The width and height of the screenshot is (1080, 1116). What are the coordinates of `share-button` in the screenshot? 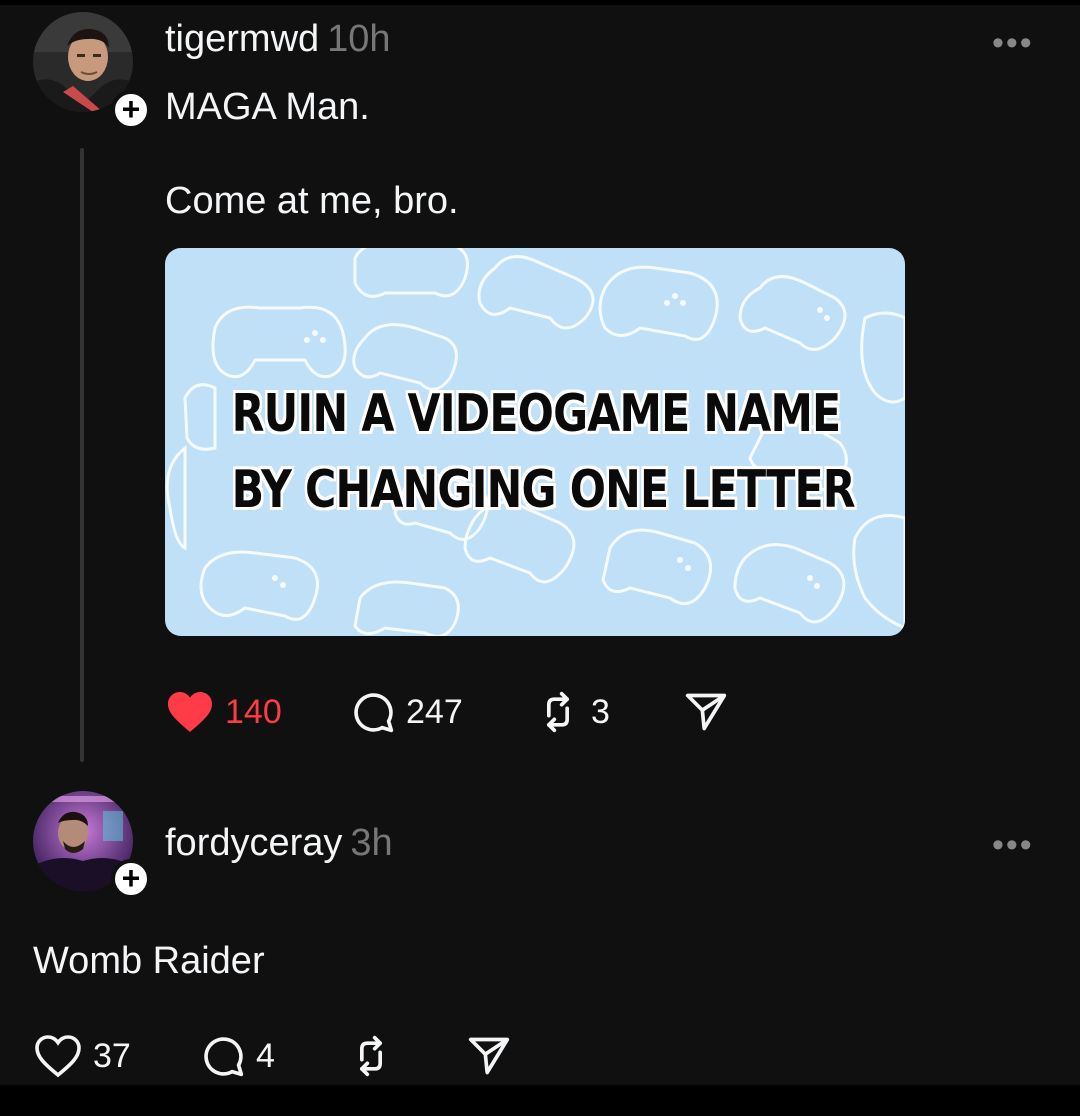 It's located at (706, 712).